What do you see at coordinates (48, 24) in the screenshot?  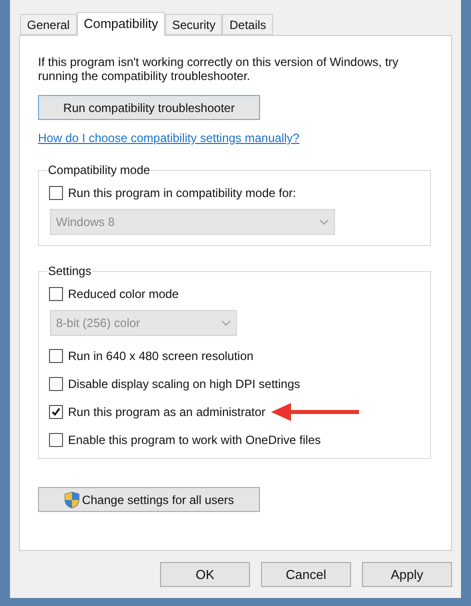 I see `tab: General` at bounding box center [48, 24].